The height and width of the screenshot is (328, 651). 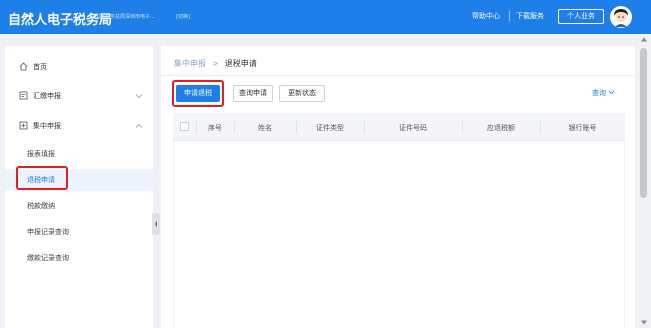 What do you see at coordinates (621, 17) in the screenshot?
I see `user-avatar-icon` at bounding box center [621, 17].